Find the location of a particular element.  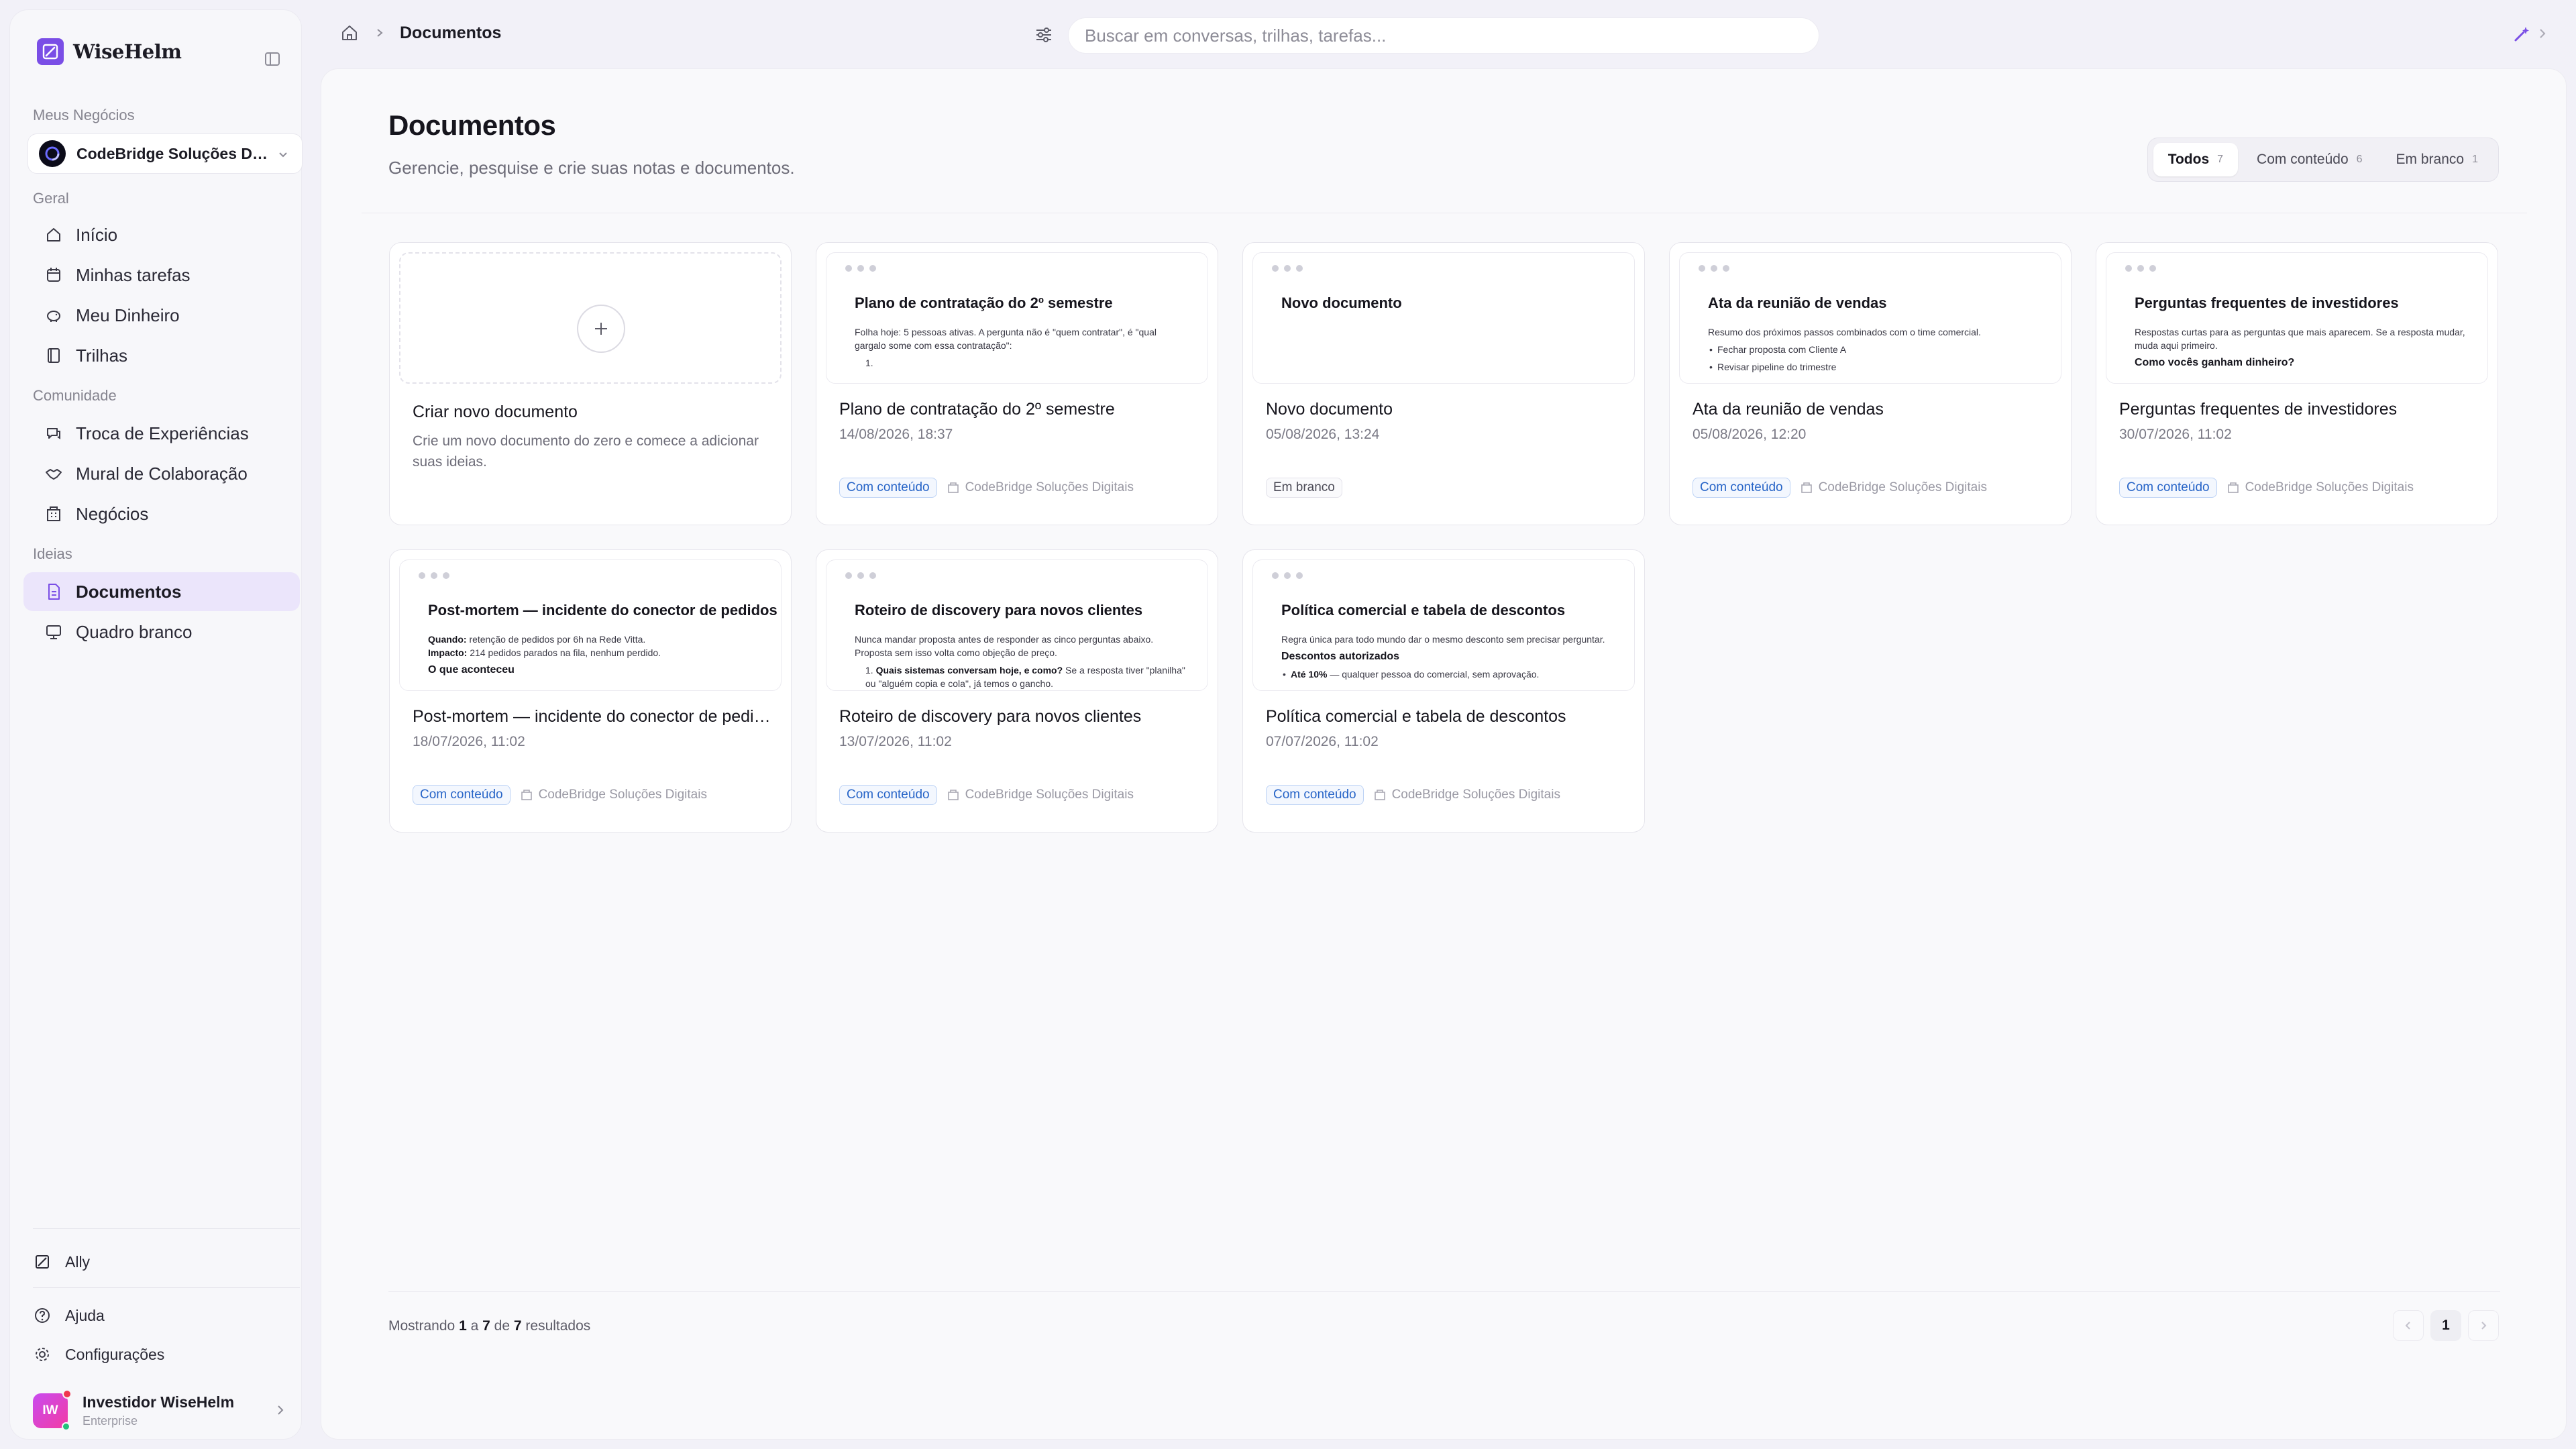

sidebar-item-minhas-tarefas: Minhas tarefas is located at coordinates (161, 275).